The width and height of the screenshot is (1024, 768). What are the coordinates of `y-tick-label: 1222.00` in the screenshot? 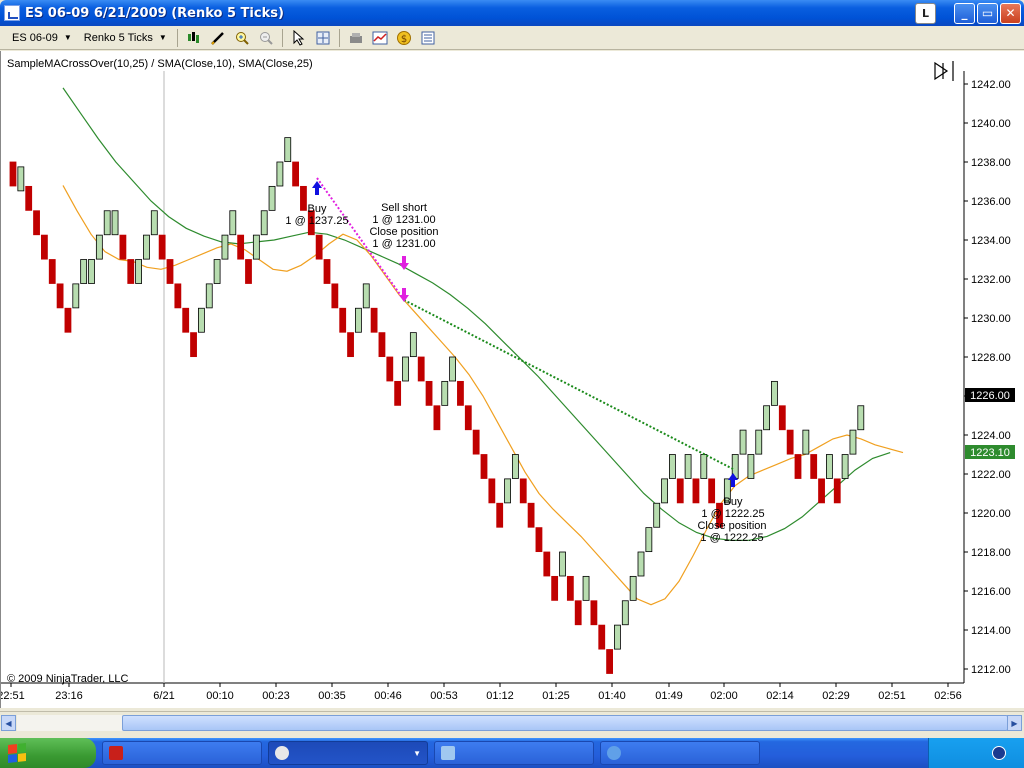 It's located at (991, 475).